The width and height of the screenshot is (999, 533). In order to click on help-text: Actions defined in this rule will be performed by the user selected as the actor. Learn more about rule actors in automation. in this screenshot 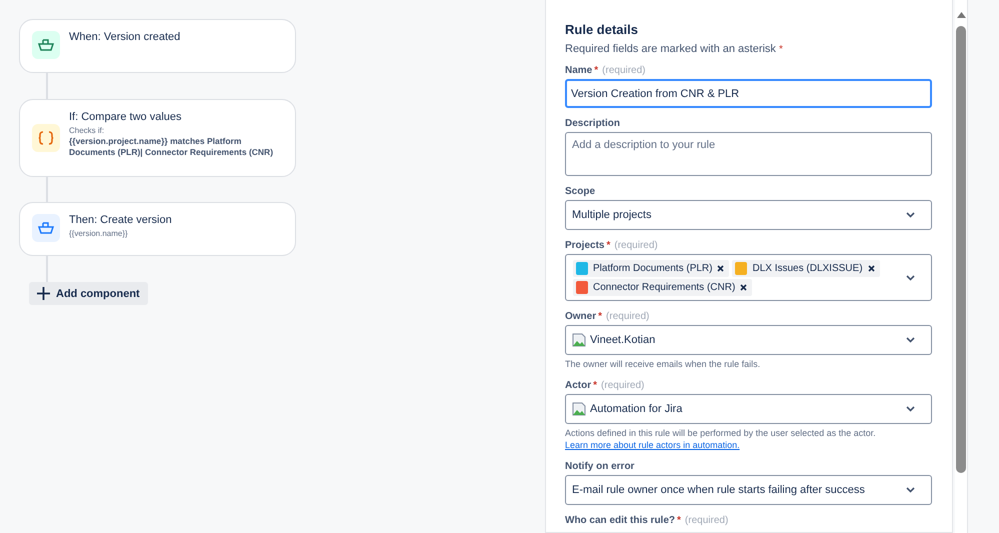, I will do `click(721, 439)`.